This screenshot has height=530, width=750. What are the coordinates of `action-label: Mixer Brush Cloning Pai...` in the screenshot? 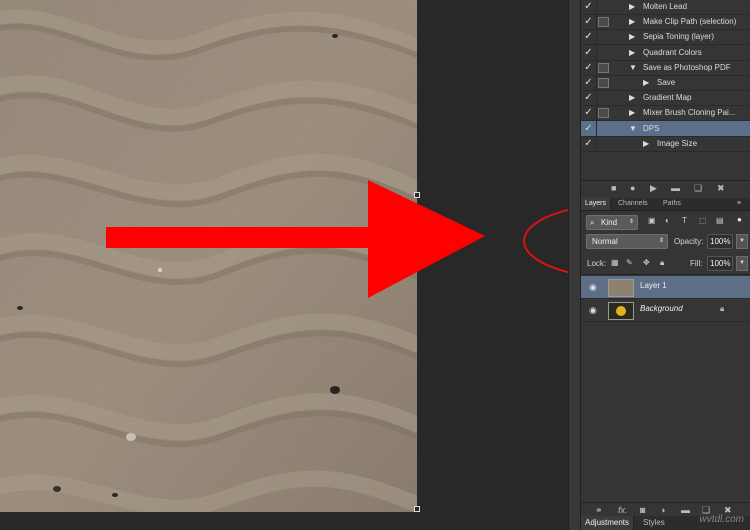 It's located at (689, 113).